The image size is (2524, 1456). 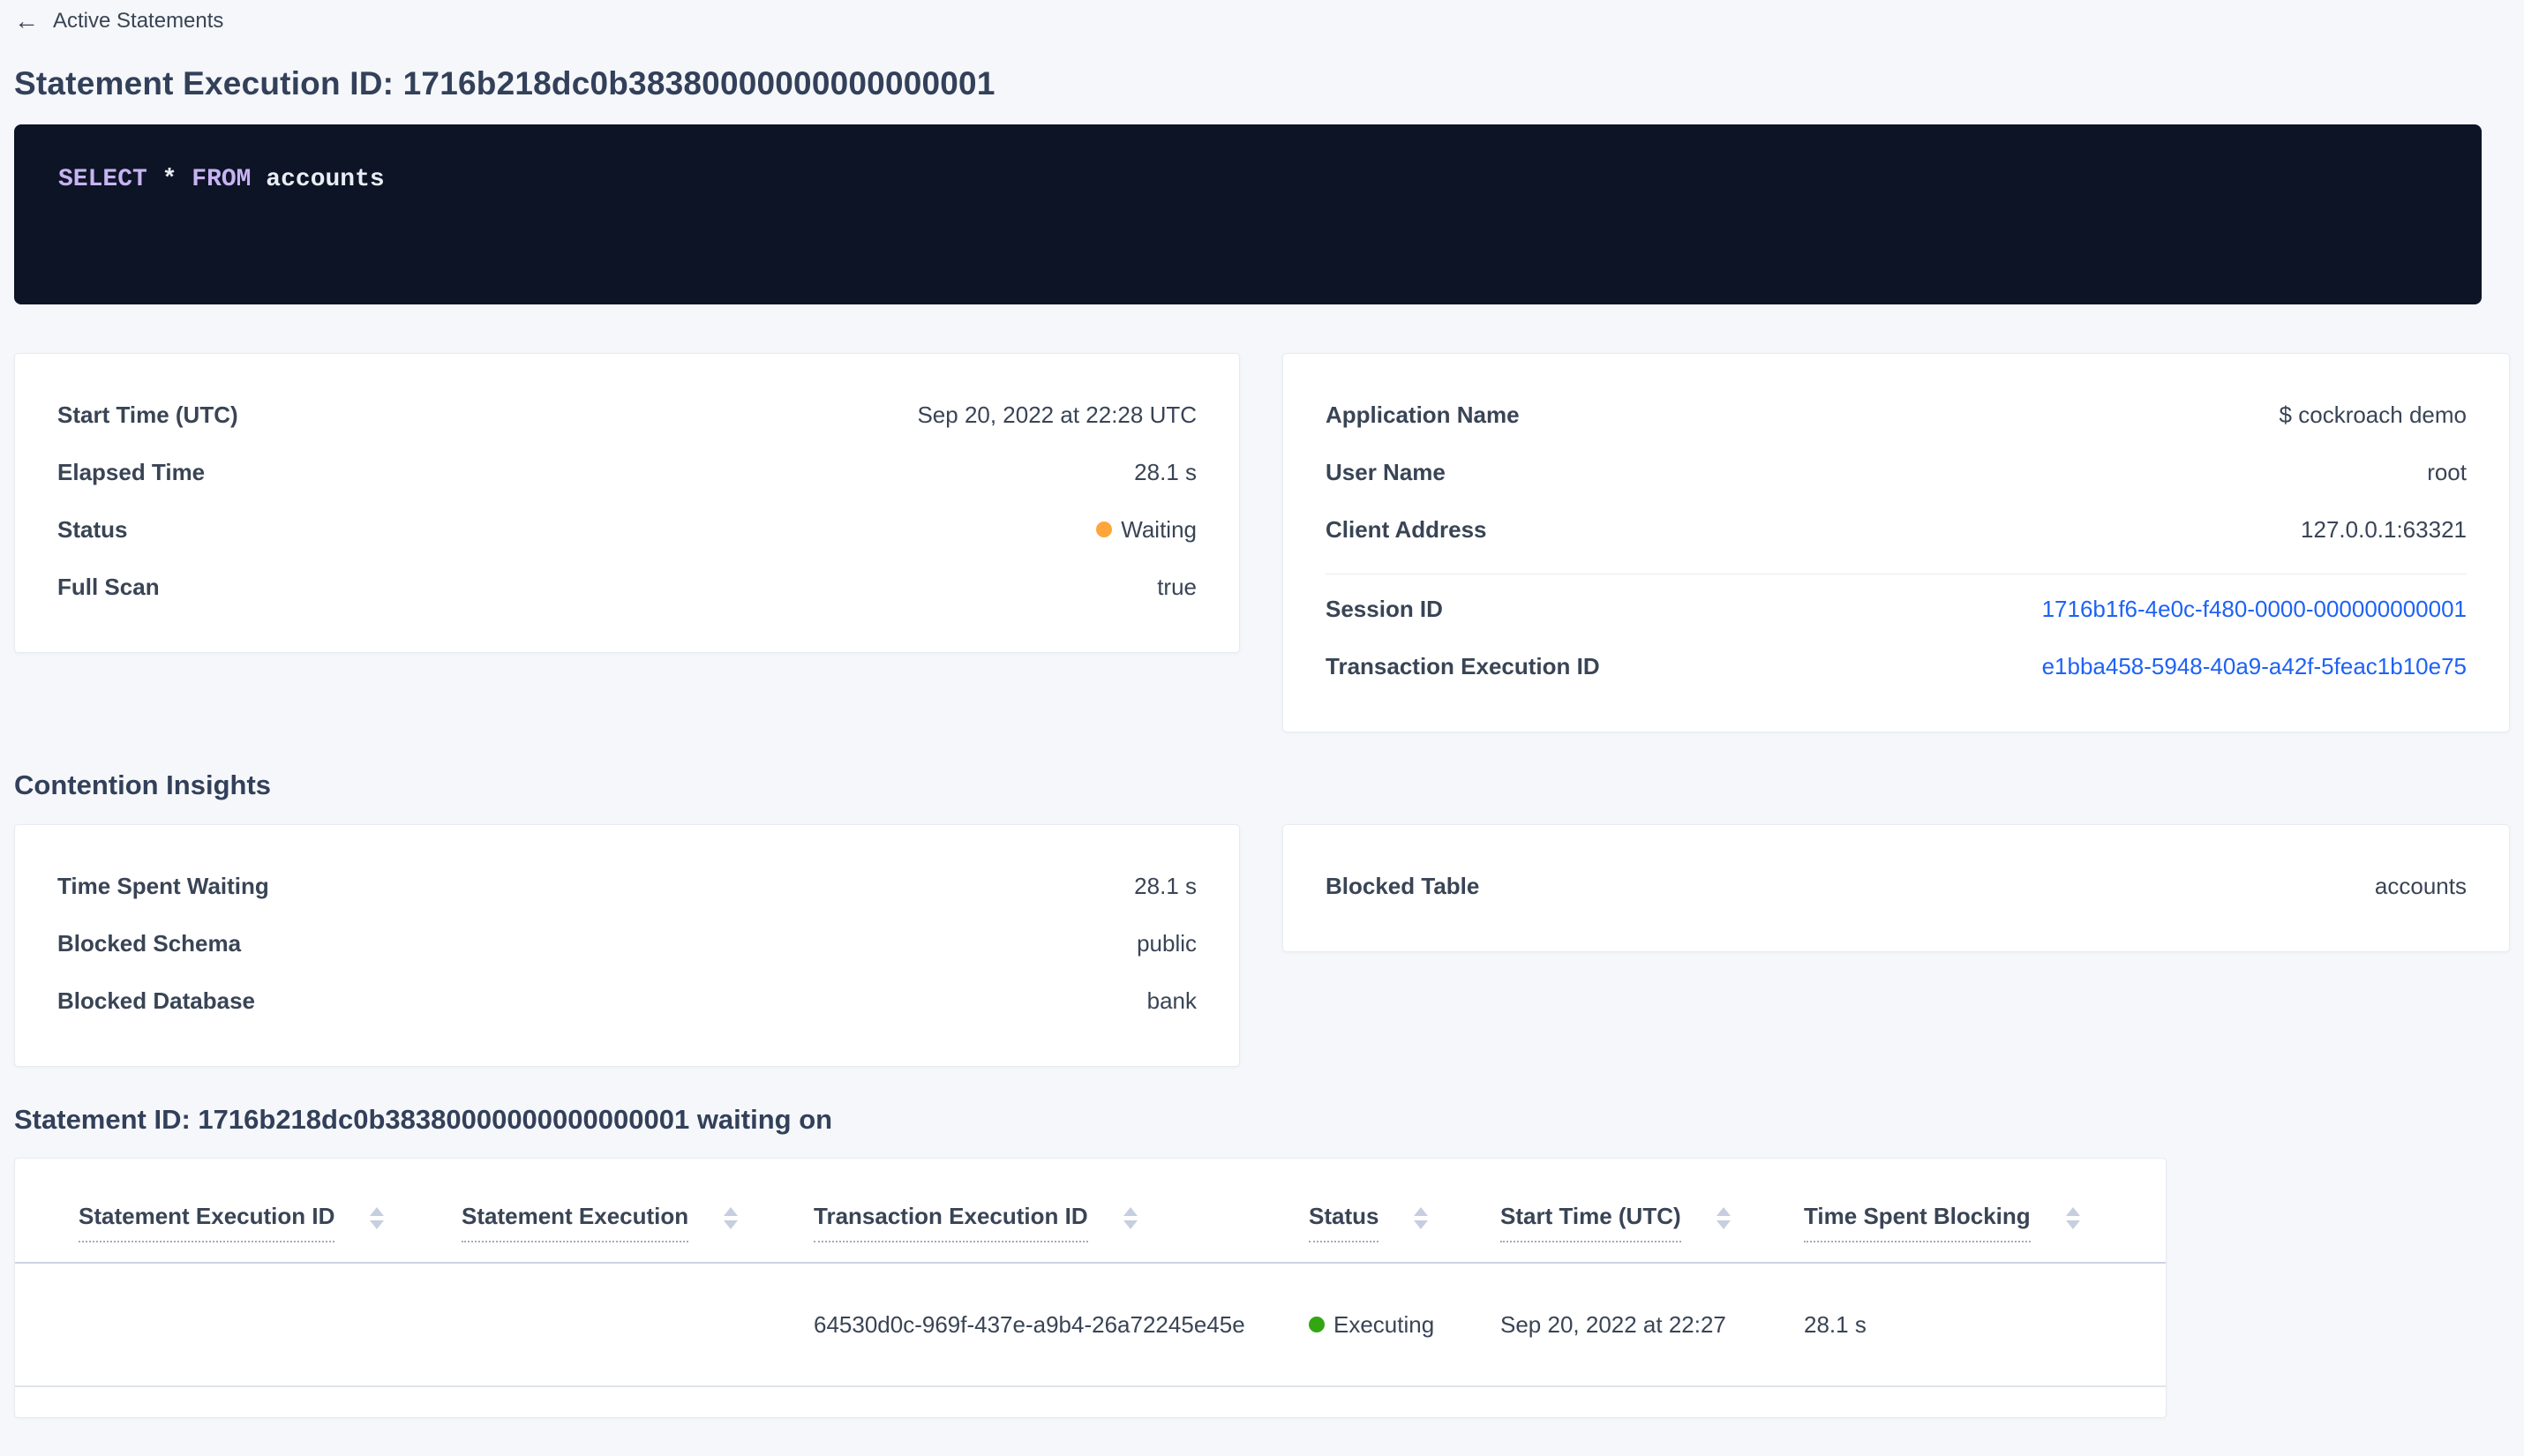 I want to click on sql-keyword-from: FROM, so click(x=222, y=179).